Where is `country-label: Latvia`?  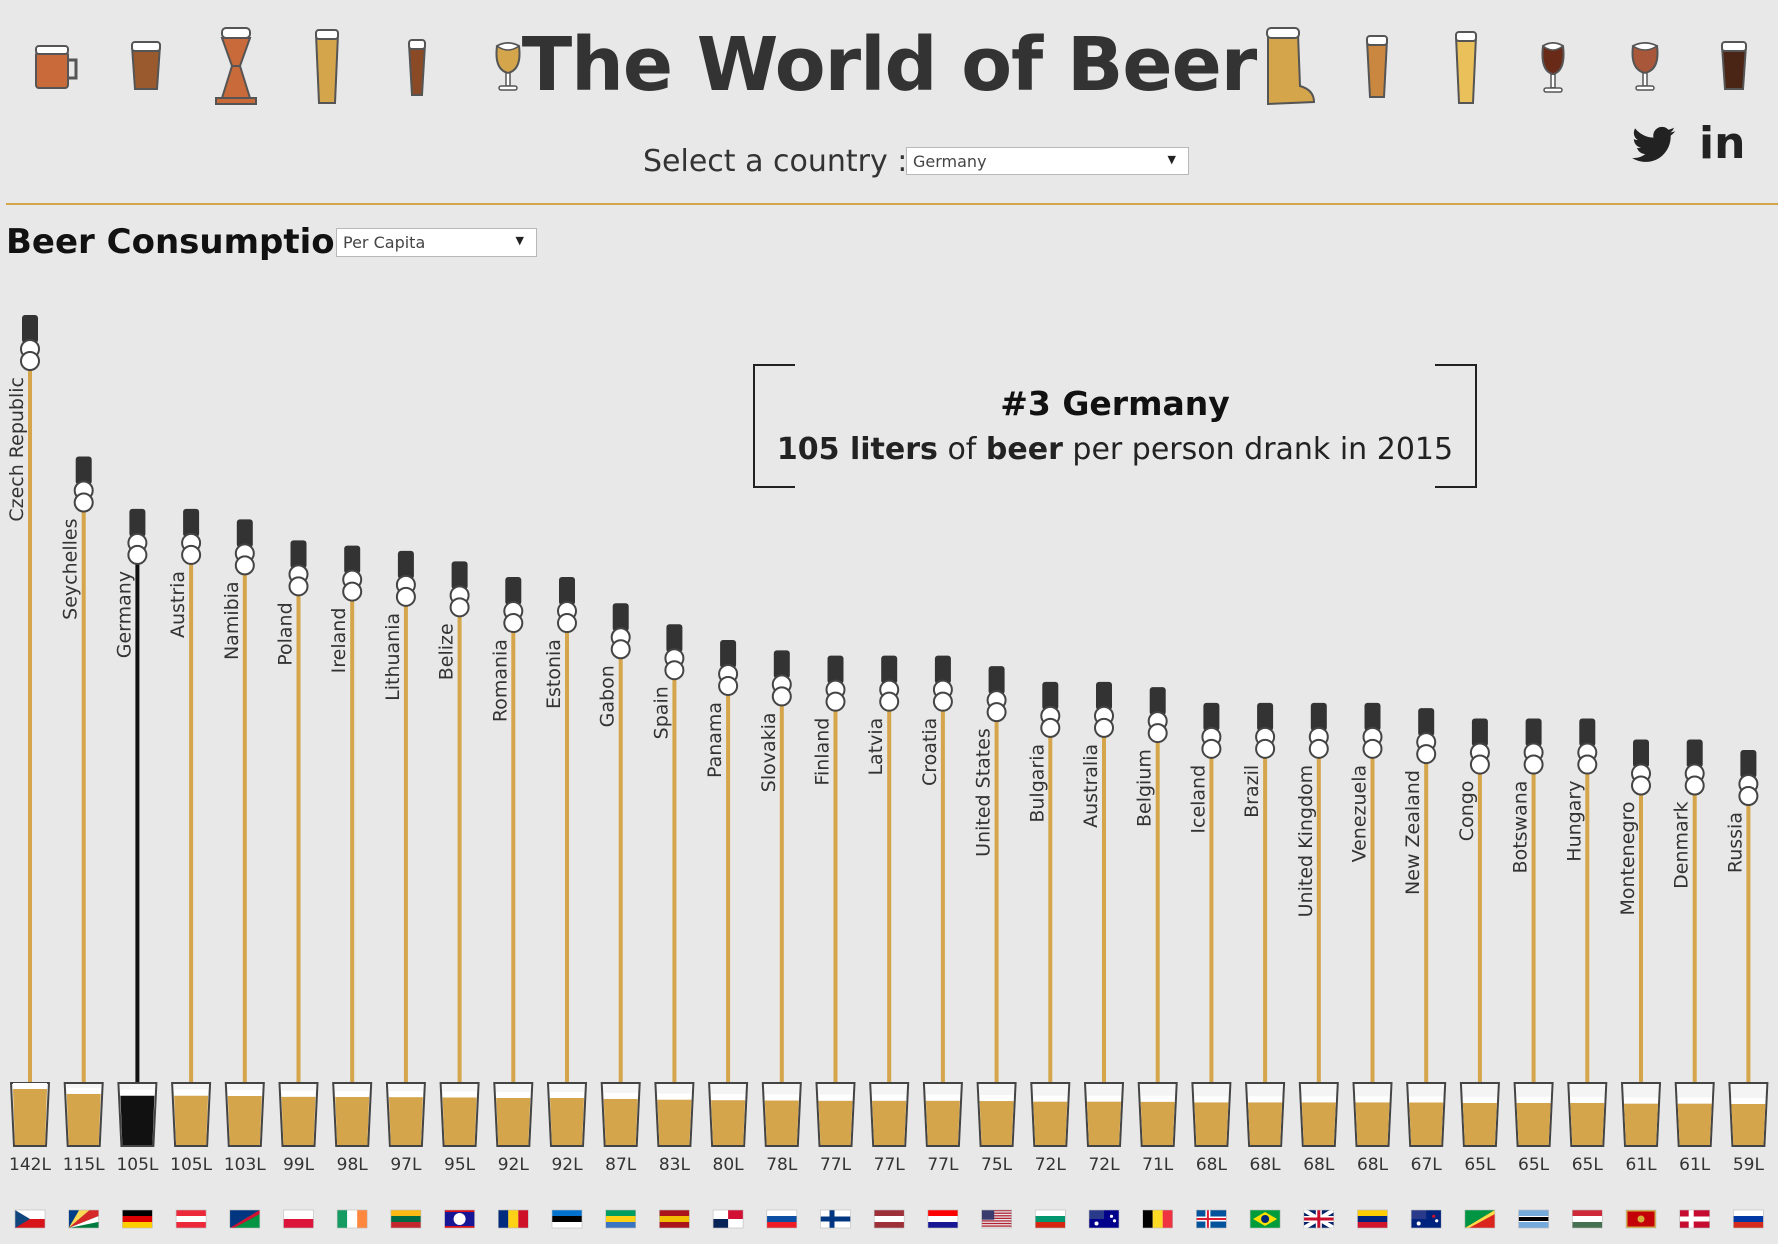
country-label: Latvia is located at coordinates (876, 747).